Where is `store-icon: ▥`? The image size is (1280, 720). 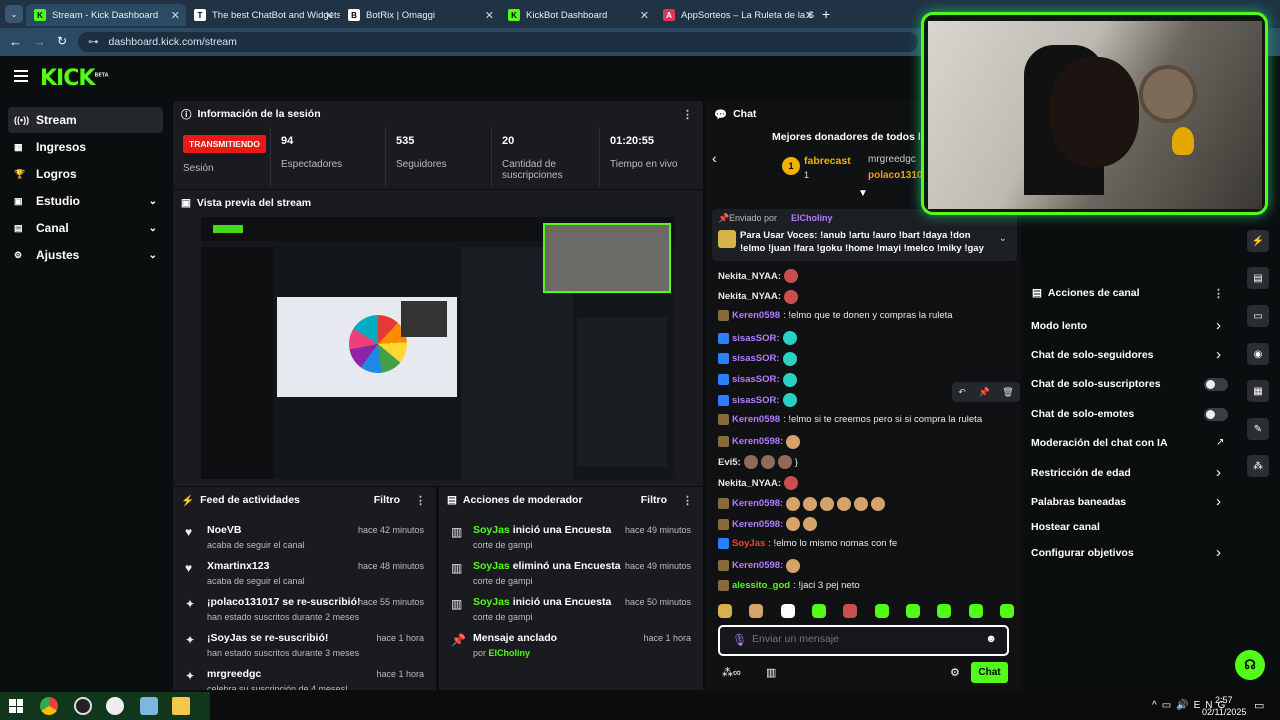 store-icon: ▥ is located at coordinates (771, 672).